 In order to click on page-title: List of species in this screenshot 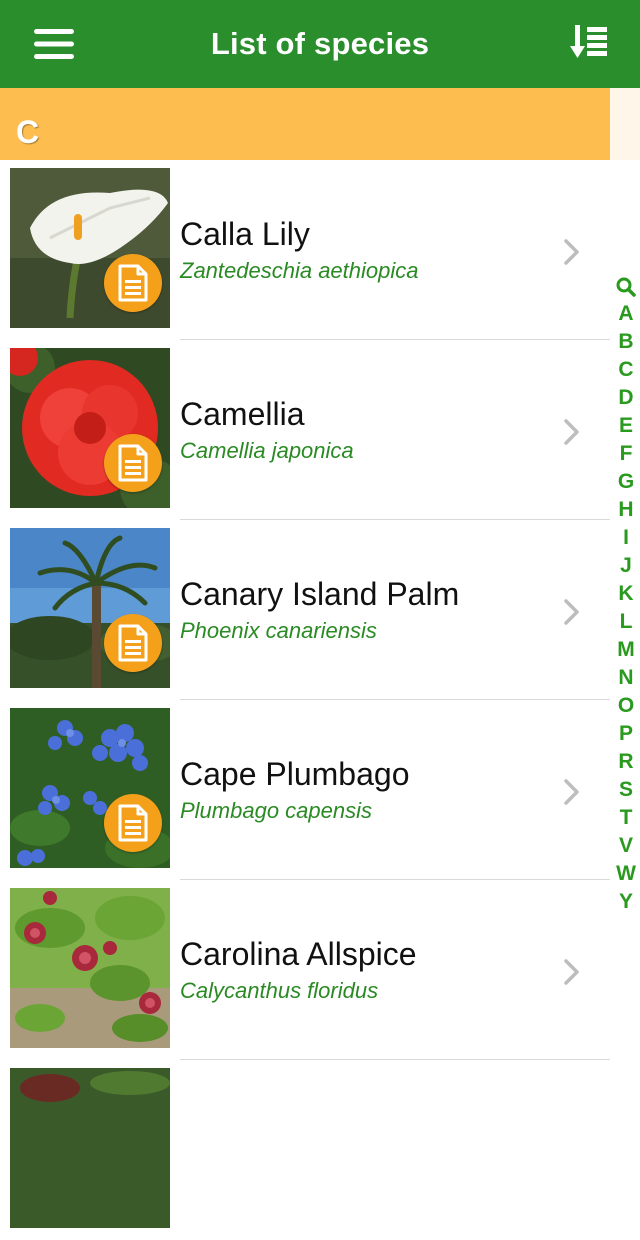, I will do `click(320, 43)`.